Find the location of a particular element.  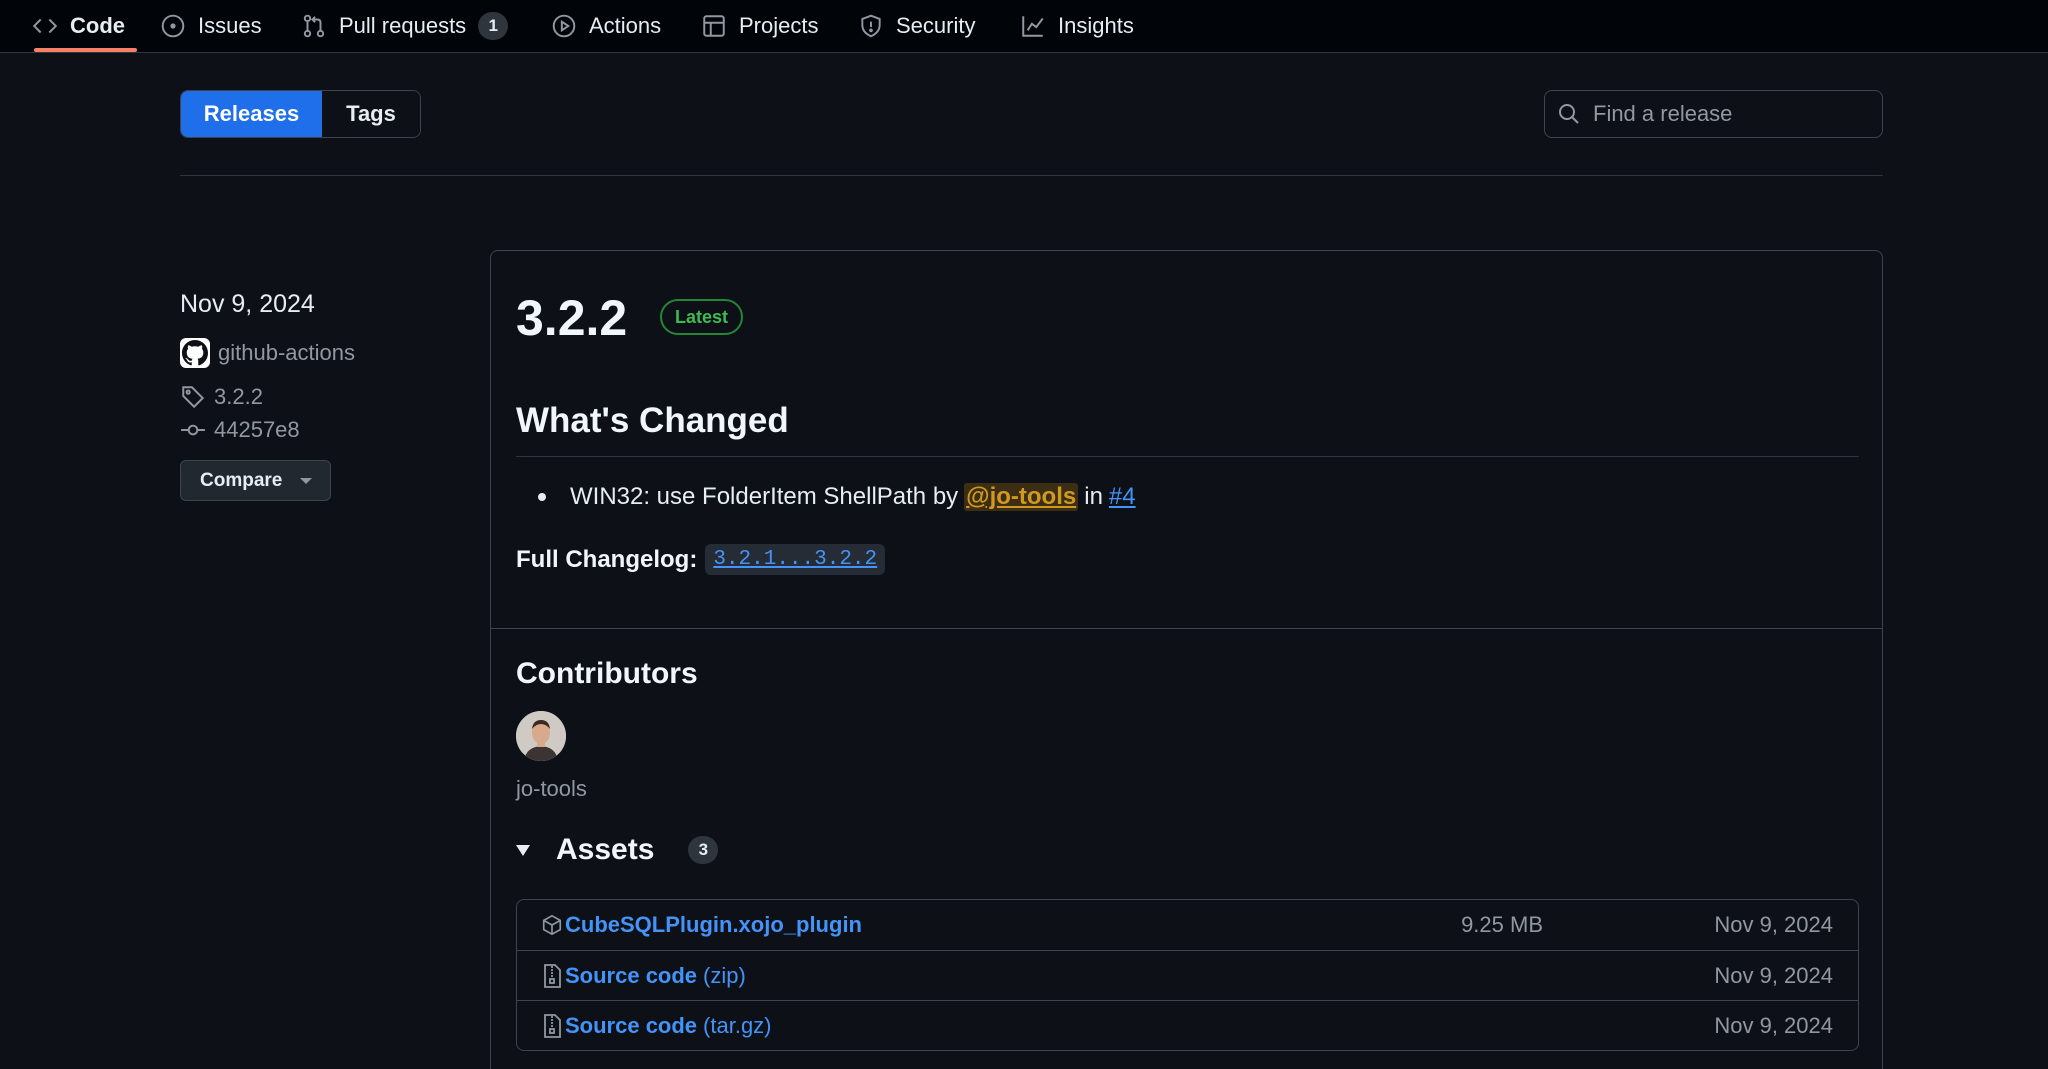

release-tag: 3.2.2 is located at coordinates (221, 397).